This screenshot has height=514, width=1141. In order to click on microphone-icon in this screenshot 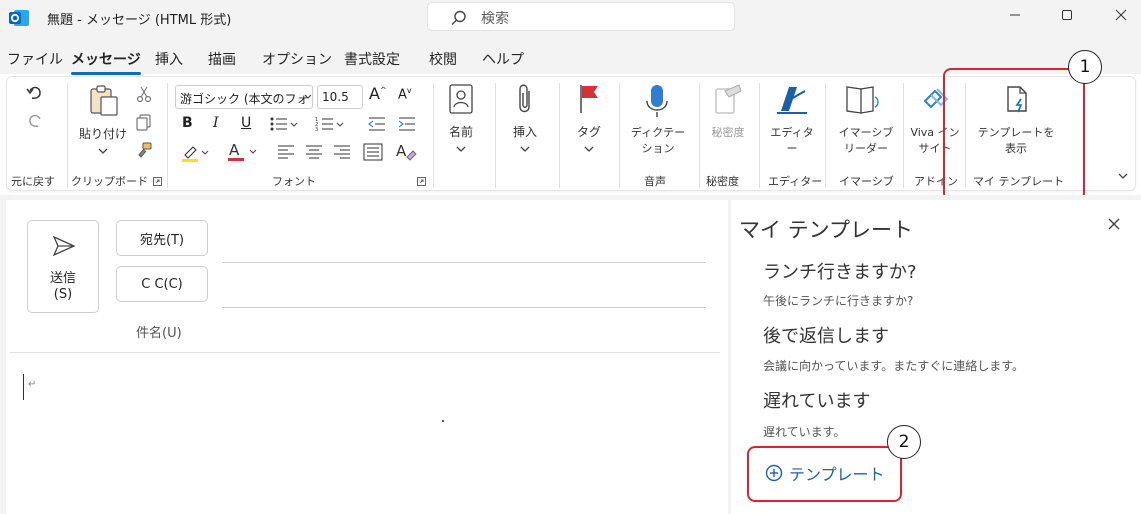, I will do `click(657, 101)`.